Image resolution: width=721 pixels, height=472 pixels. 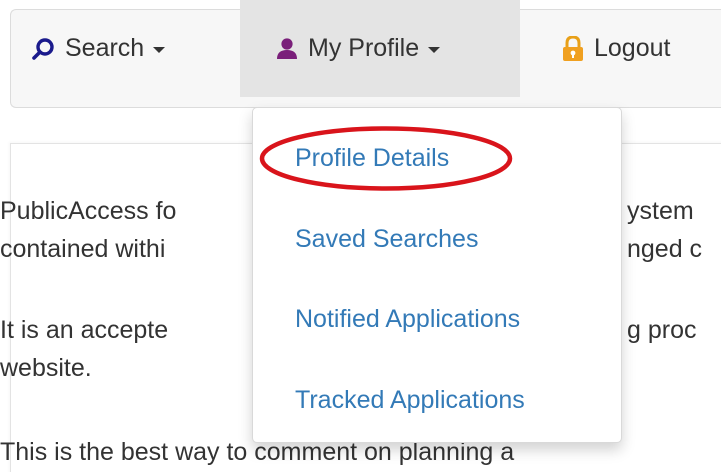 I want to click on menu-item-profile-details: Profile Details, so click(x=372, y=158).